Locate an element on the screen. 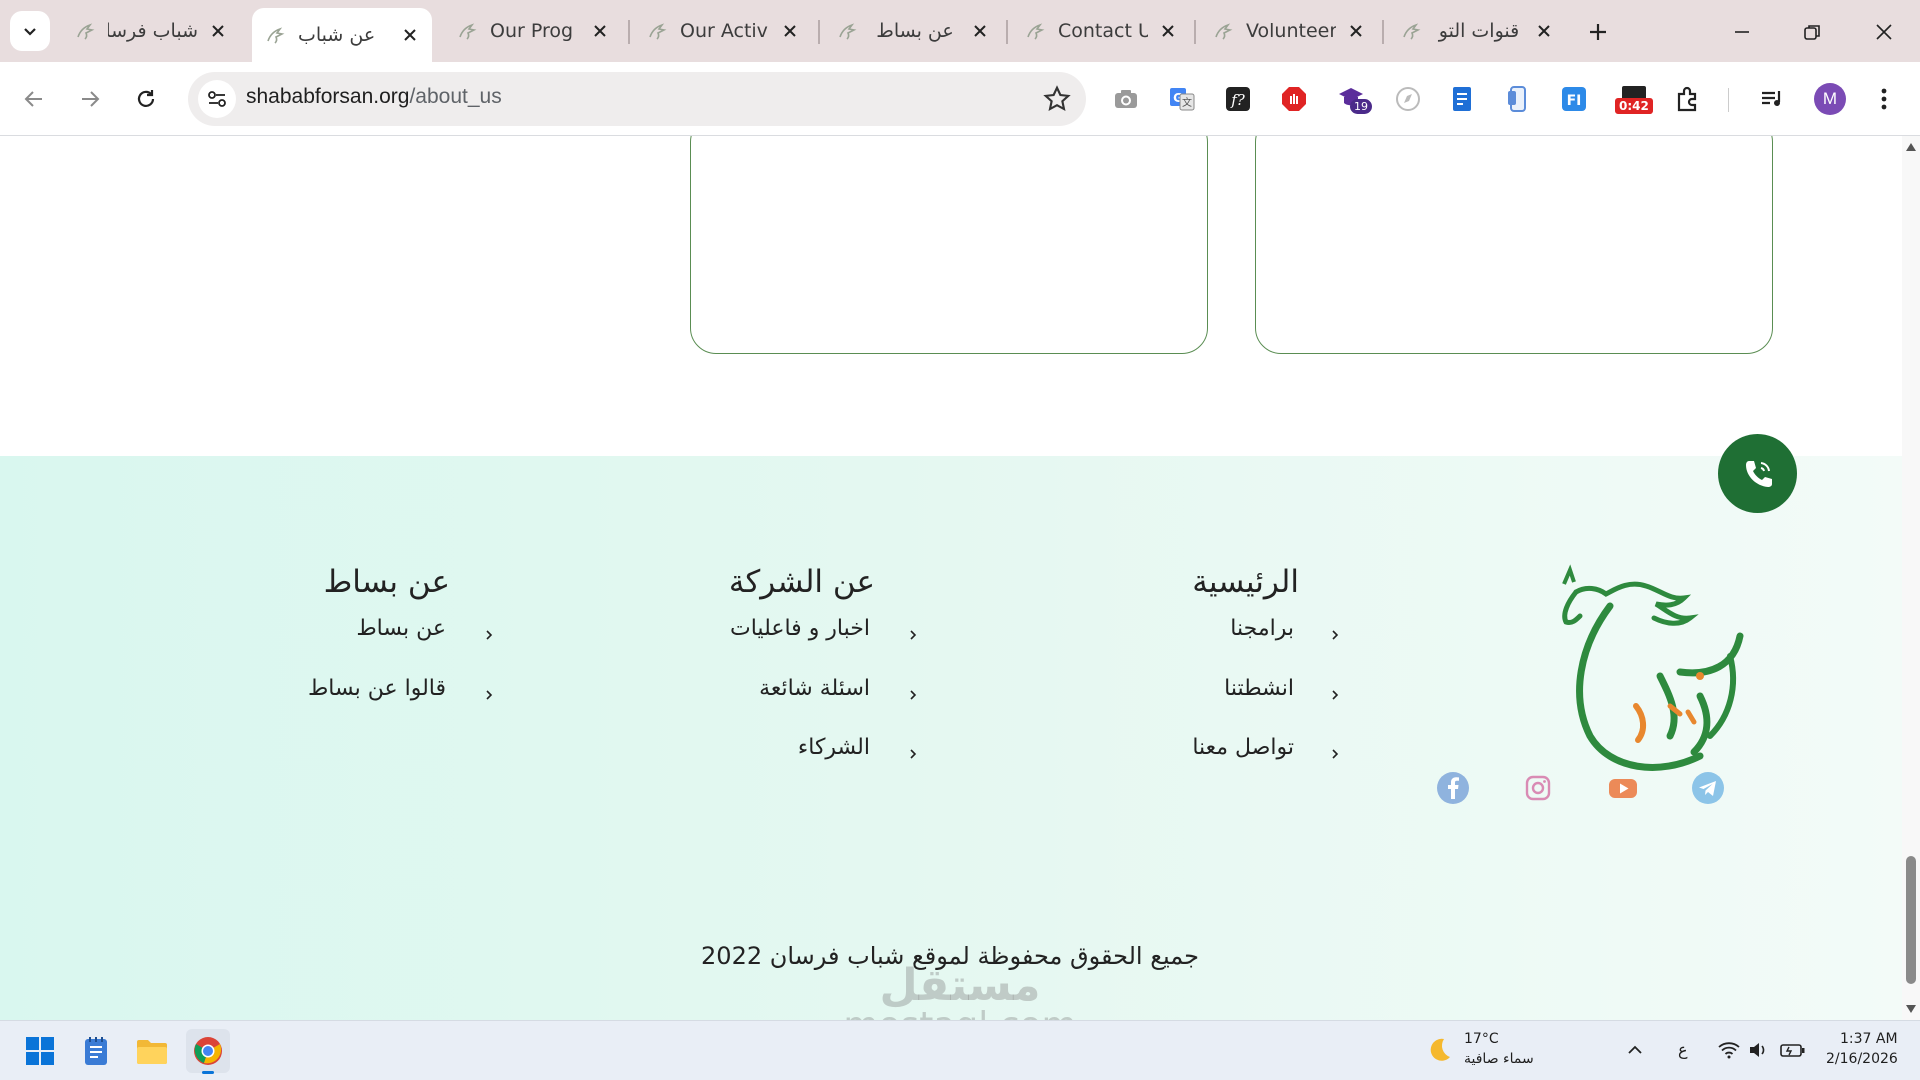 This screenshot has width=1920, height=1080. adblock-extension is located at coordinates (1294, 99).